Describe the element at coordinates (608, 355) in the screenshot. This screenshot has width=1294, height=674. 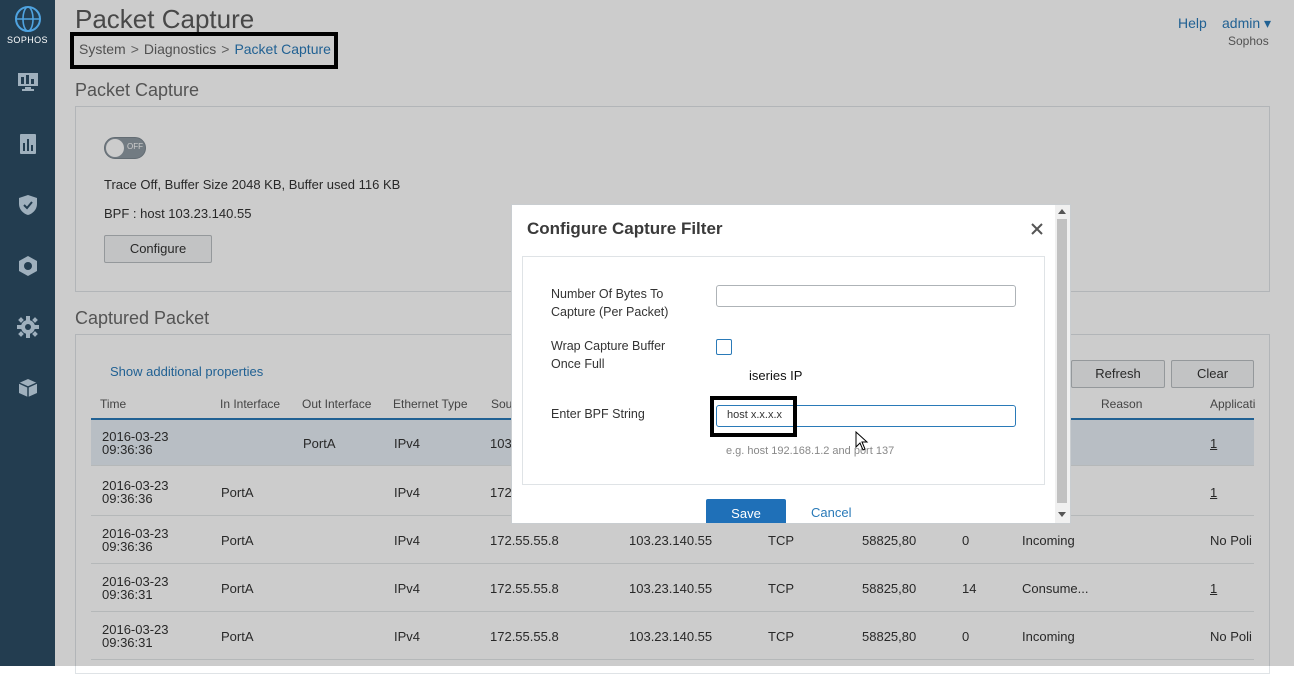
I see `wrap-label: Wrap Capture Buffer Once Full` at that location.